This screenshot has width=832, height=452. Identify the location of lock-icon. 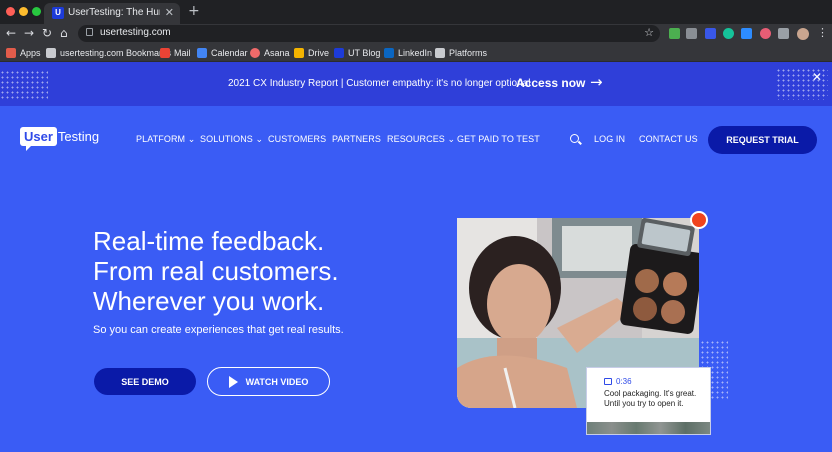
(89, 32).